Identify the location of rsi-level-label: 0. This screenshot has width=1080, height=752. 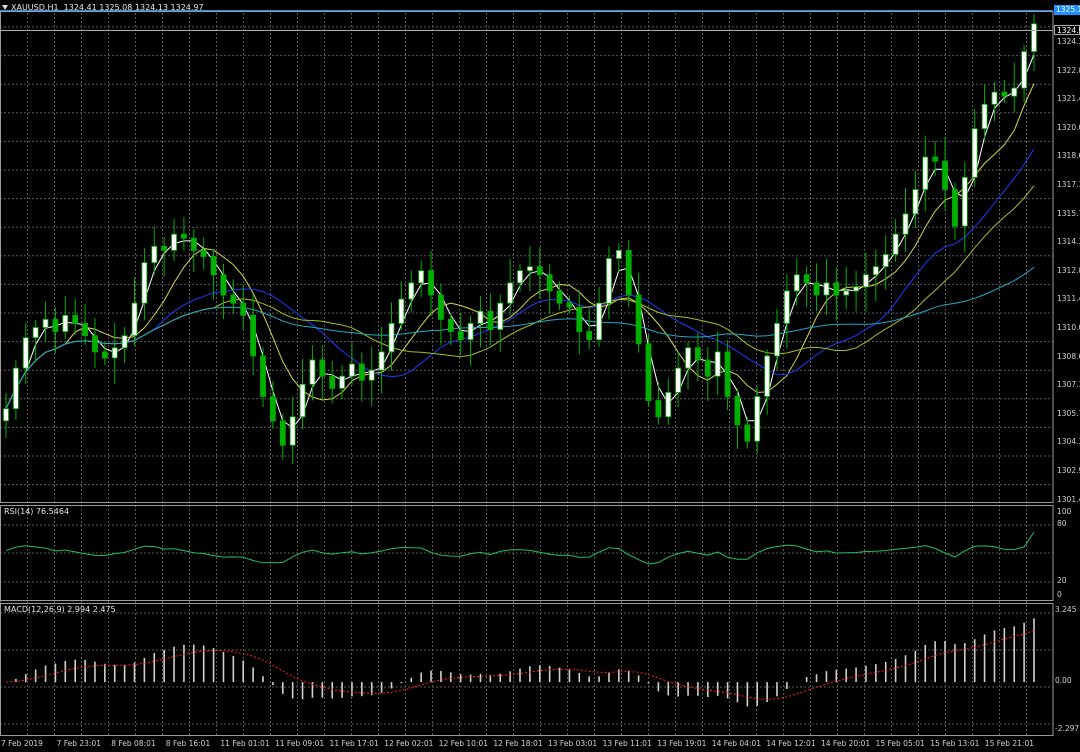
(1059, 594).